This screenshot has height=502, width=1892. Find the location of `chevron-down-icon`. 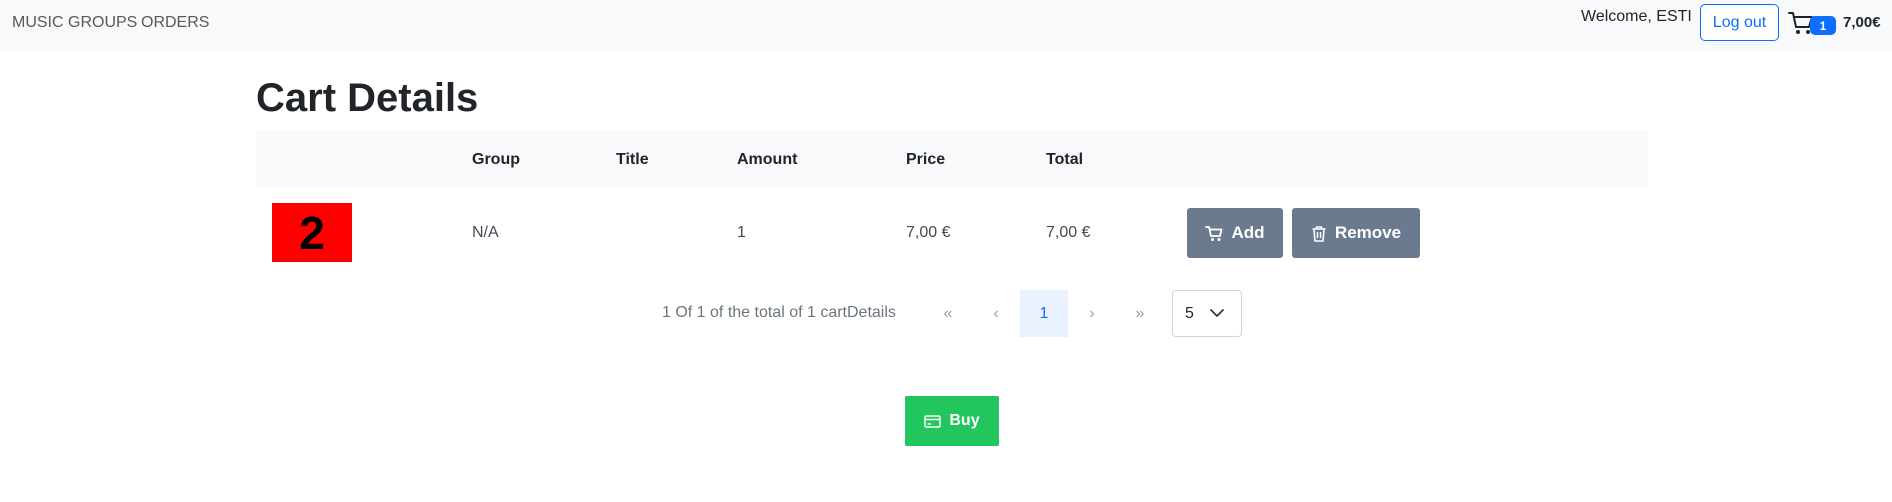

chevron-down-icon is located at coordinates (1217, 313).